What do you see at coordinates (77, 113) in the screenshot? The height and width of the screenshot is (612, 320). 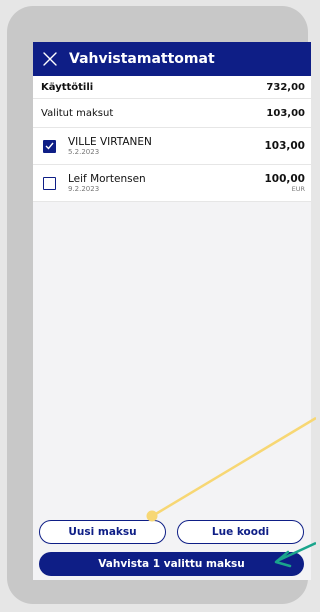 I see `selected-total-label: Valitut maksut` at bounding box center [77, 113].